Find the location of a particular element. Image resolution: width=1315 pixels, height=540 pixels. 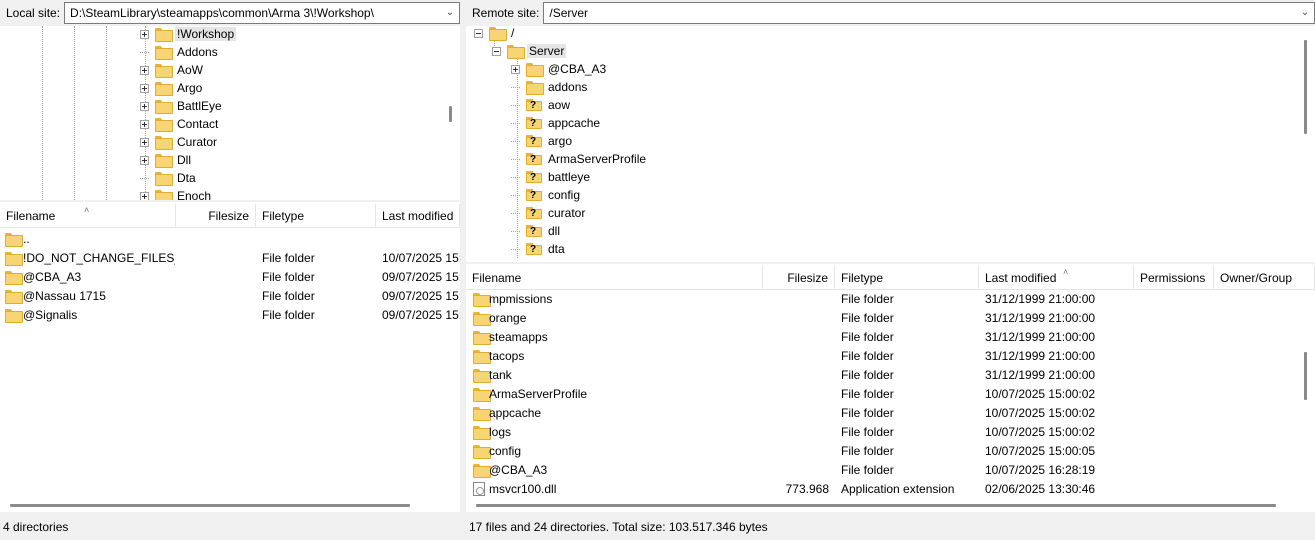

remote-col-filetype: Filetype is located at coordinates (907, 278).